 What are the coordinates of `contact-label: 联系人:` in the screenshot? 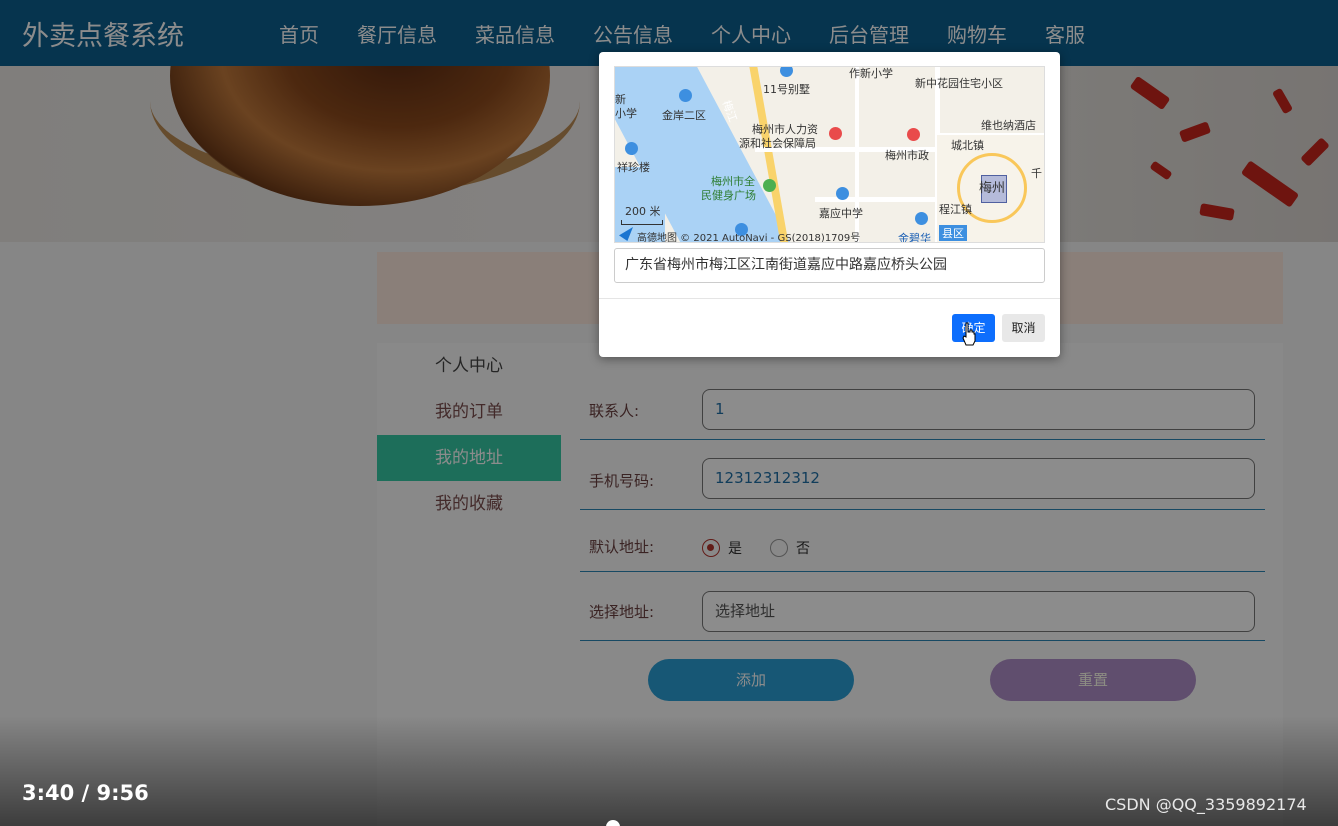 It's located at (614, 411).